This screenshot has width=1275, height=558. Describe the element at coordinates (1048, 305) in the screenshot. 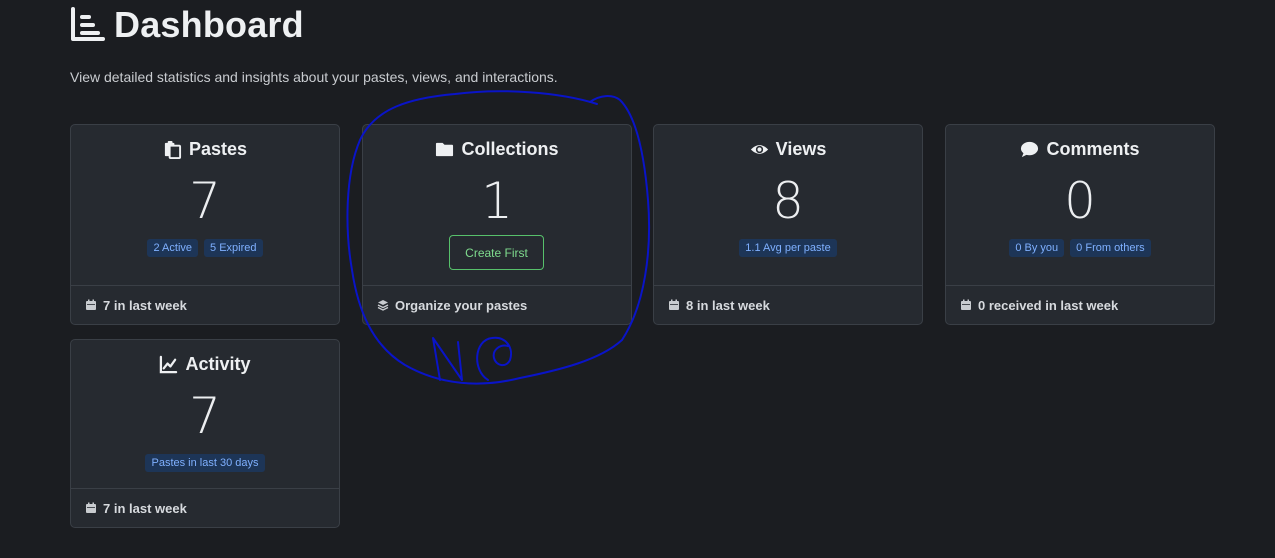

I see `comments-footer-text: 0 received in last week` at that location.